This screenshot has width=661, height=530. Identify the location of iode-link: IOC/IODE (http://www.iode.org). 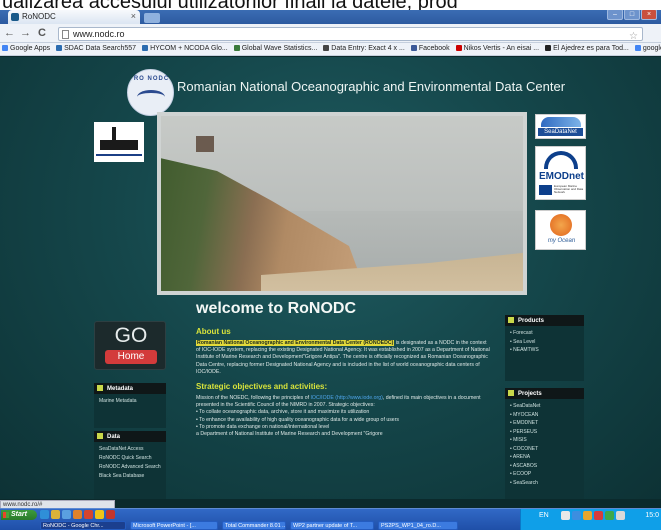
(346, 398).